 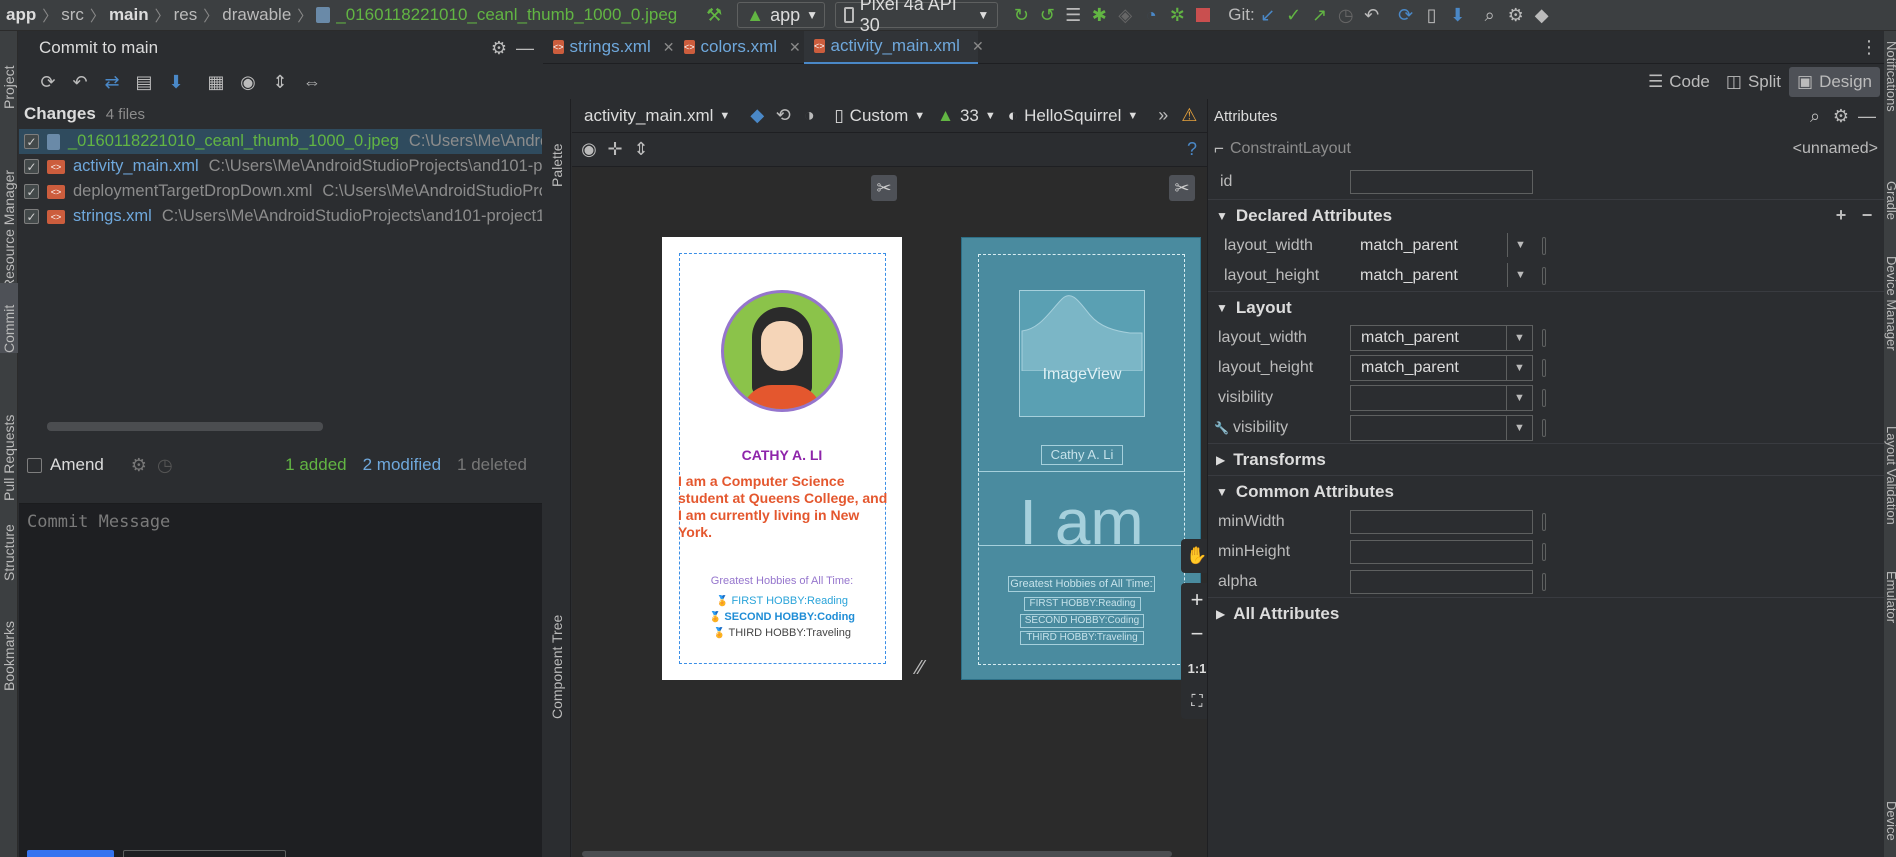 I want to click on orientation-icon: ⟲, so click(x=783, y=116).